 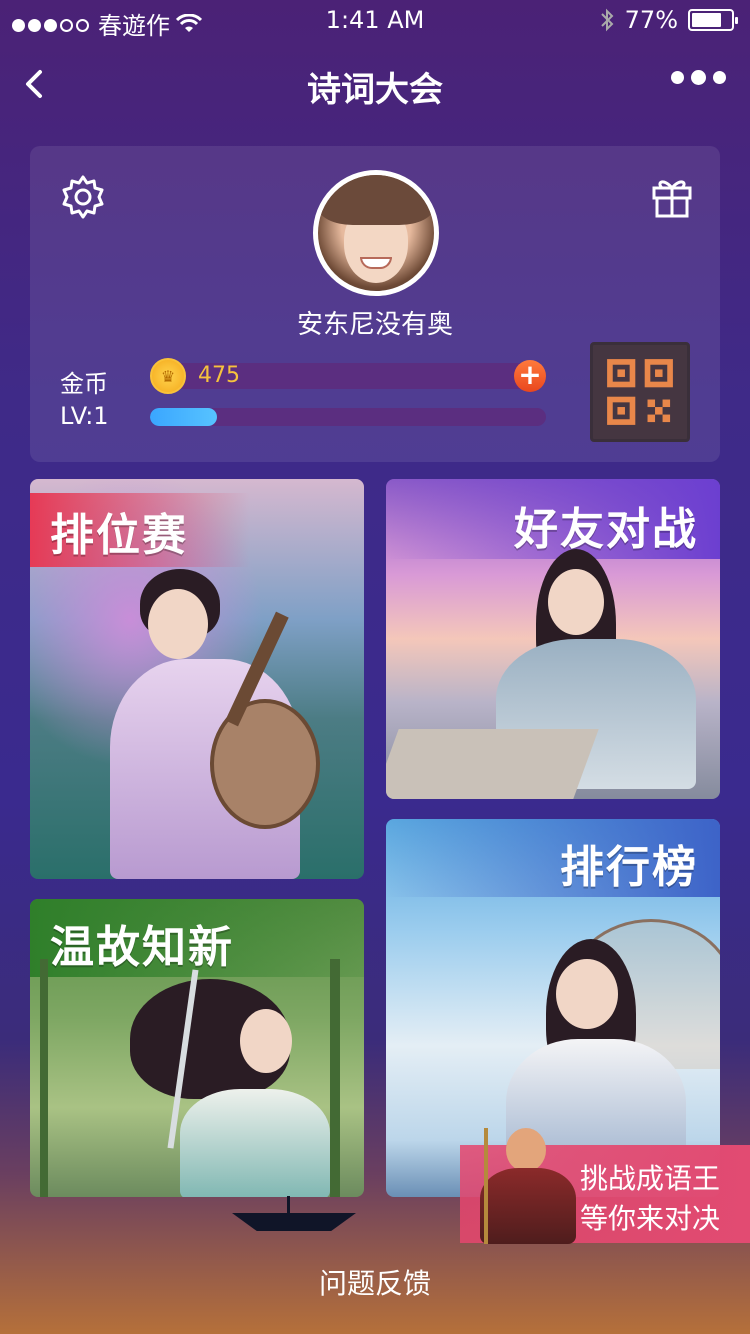 What do you see at coordinates (629, 867) in the screenshot?
I see `tile-label: 排行榜` at bounding box center [629, 867].